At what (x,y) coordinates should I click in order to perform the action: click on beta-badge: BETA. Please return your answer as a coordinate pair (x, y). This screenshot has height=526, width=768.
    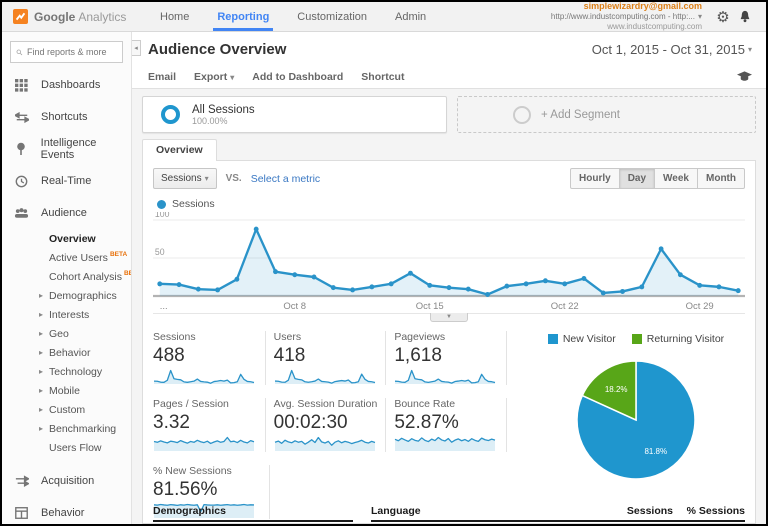
    Looking at the image, I should click on (127, 273).